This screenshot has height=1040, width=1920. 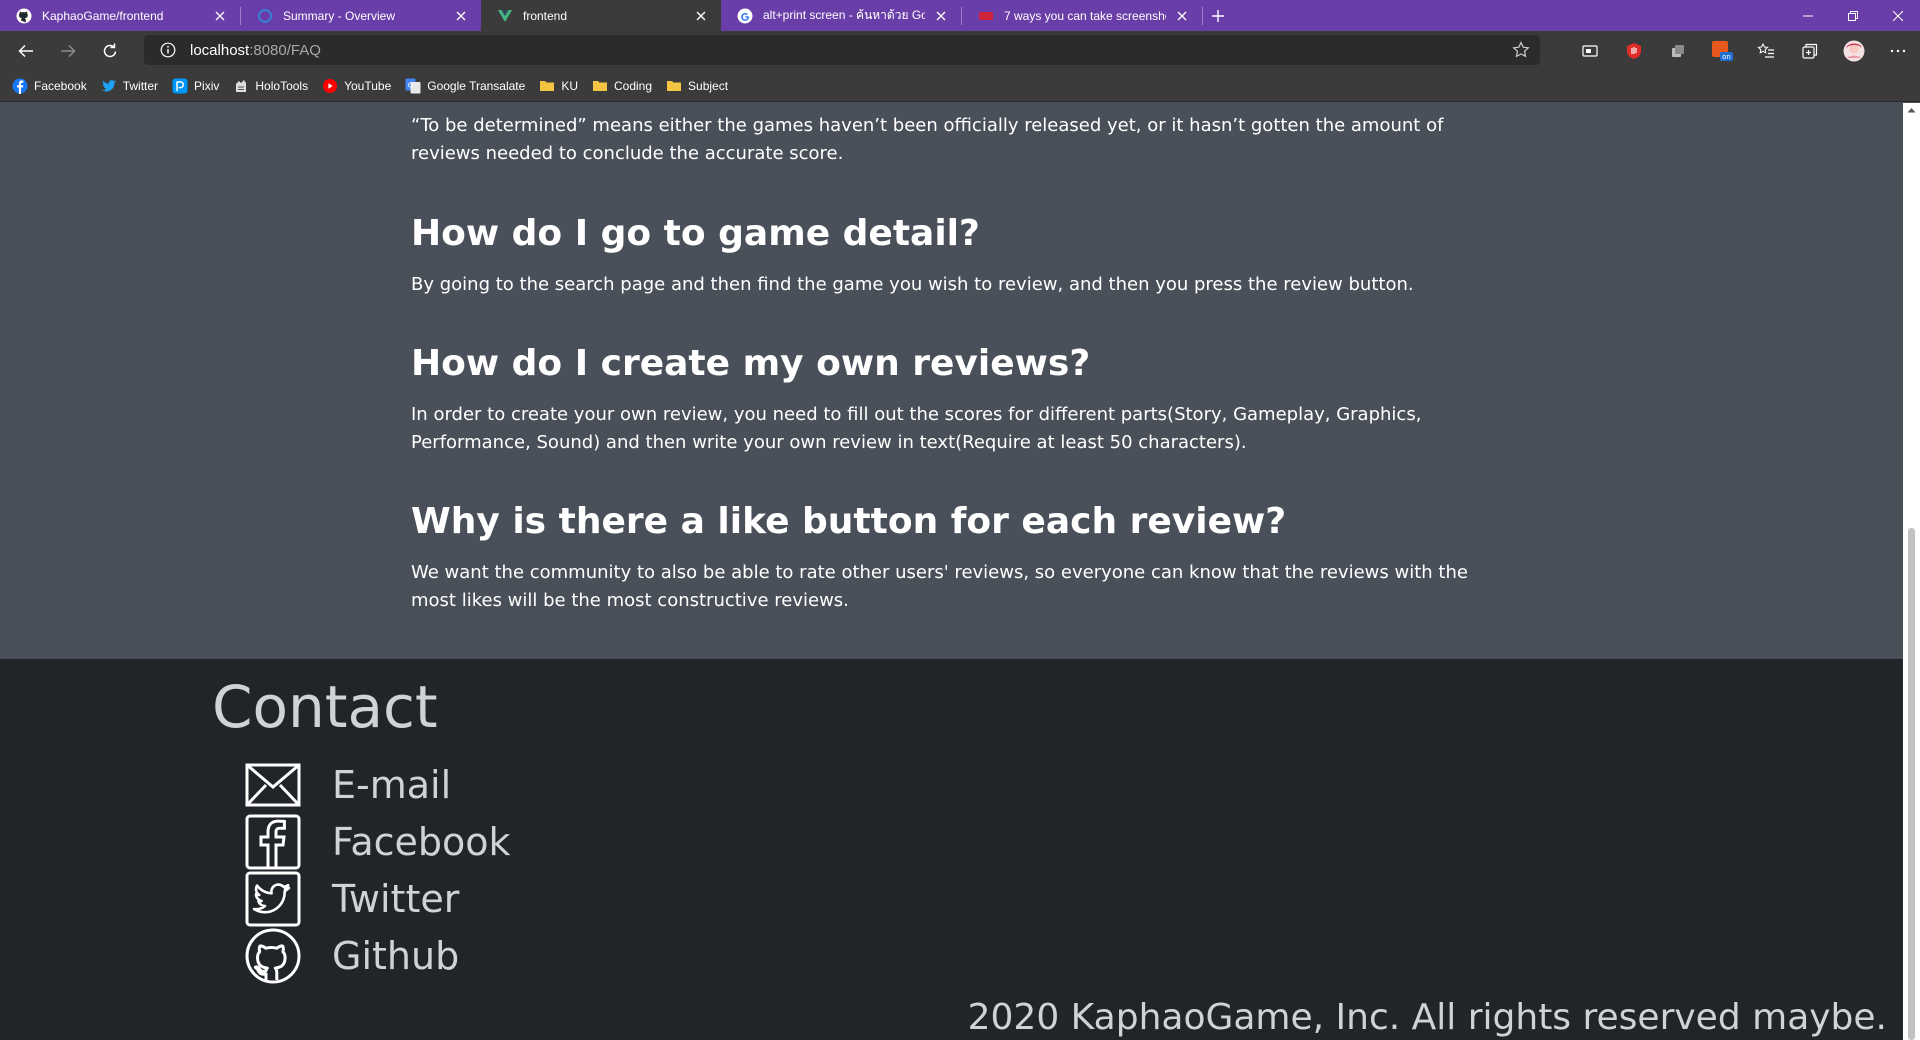 What do you see at coordinates (140, 85) in the screenshot?
I see `bookmark-label: Twitter` at bounding box center [140, 85].